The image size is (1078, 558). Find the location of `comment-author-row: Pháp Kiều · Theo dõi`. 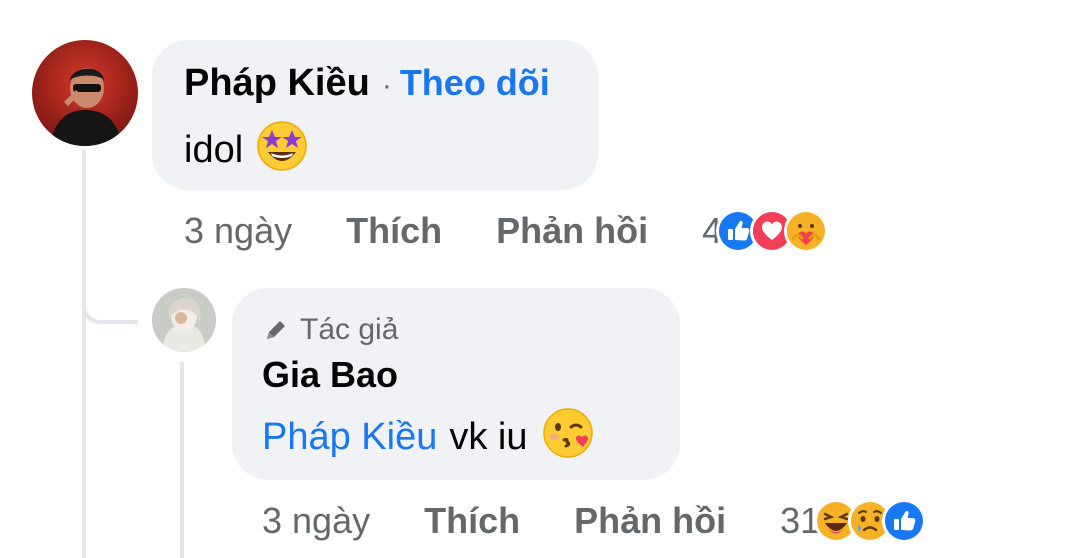

comment-author-row: Pháp Kiều · Theo dõi is located at coordinates (367, 83).